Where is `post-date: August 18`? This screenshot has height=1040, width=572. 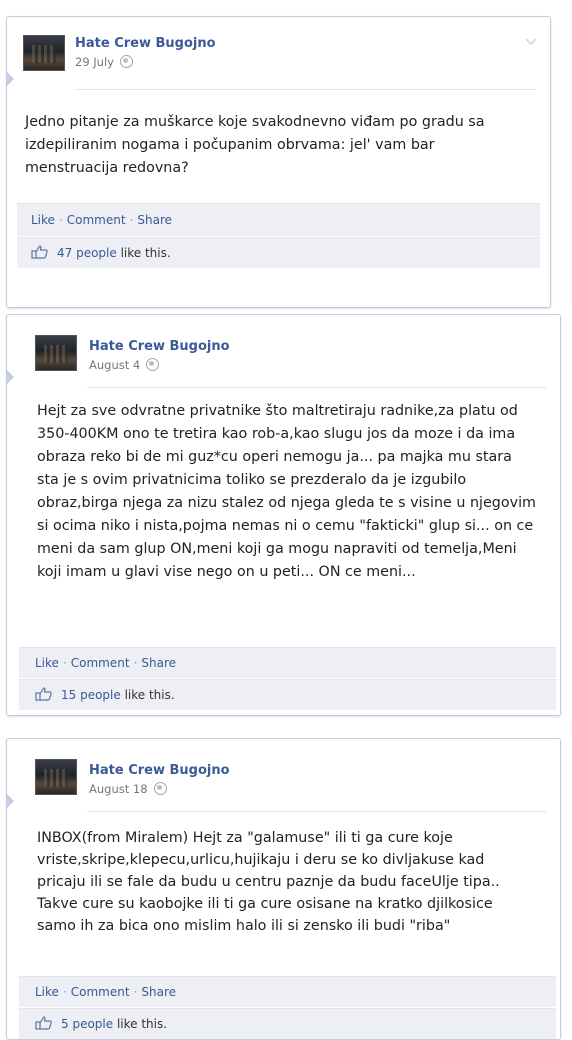
post-date: August 18 is located at coordinates (128, 789).